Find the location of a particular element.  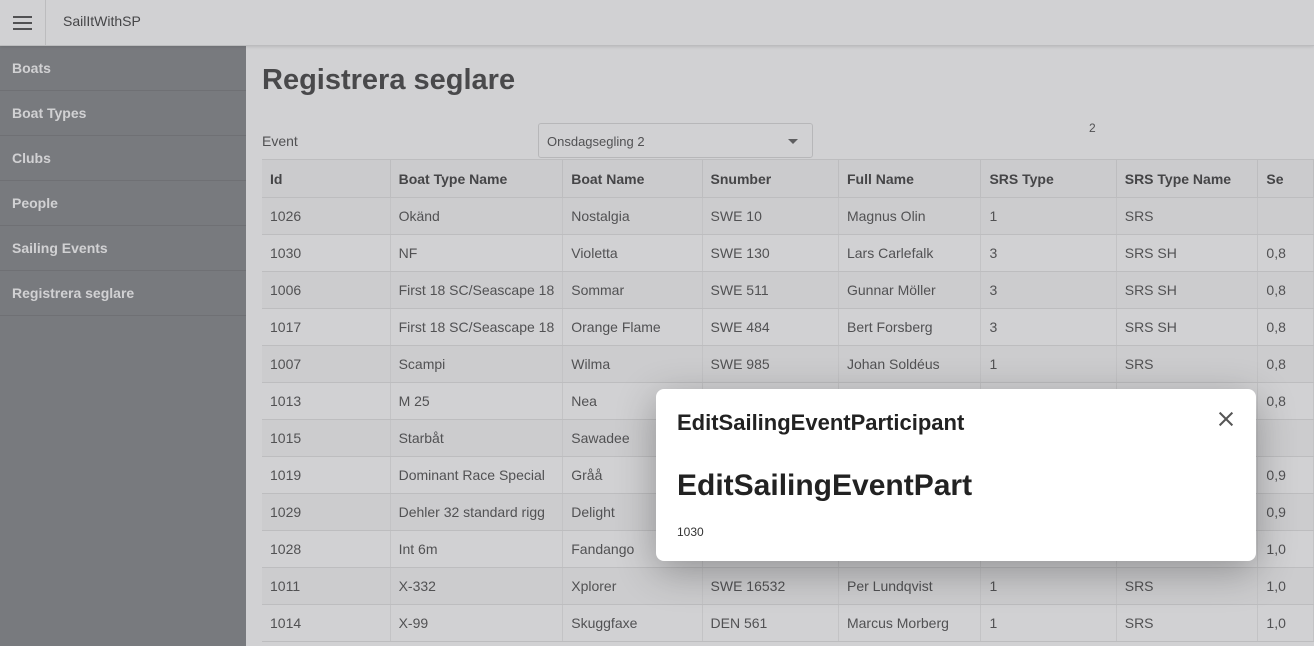

dialog-heading: EditSailingEventPart is located at coordinates (825, 485).